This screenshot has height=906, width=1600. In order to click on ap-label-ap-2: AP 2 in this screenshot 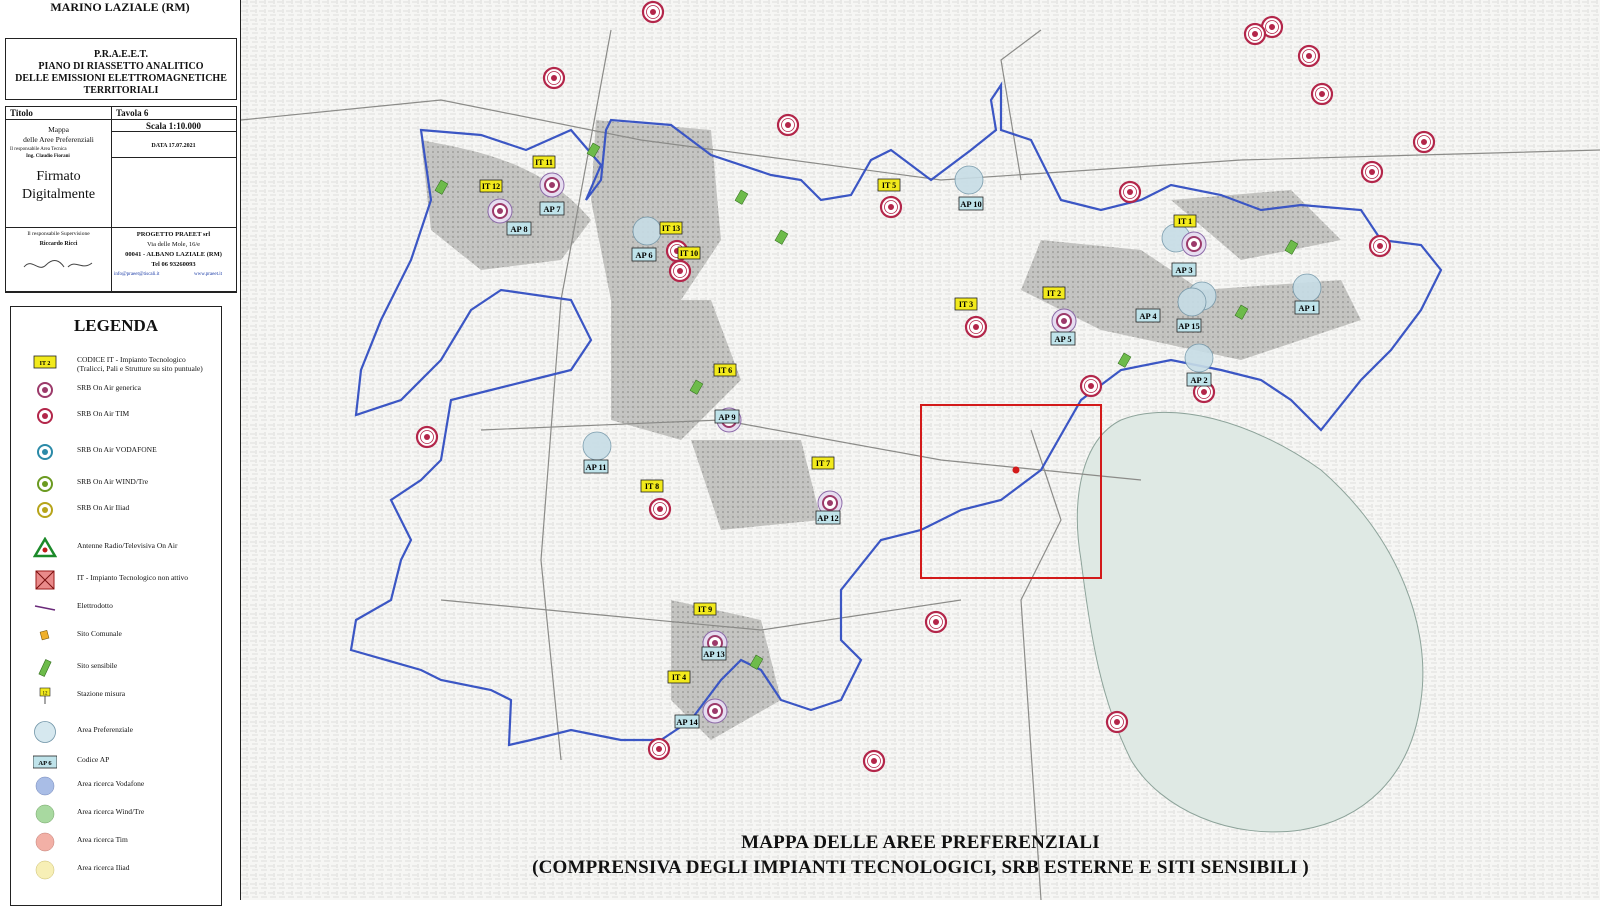, I will do `click(1199, 379)`.